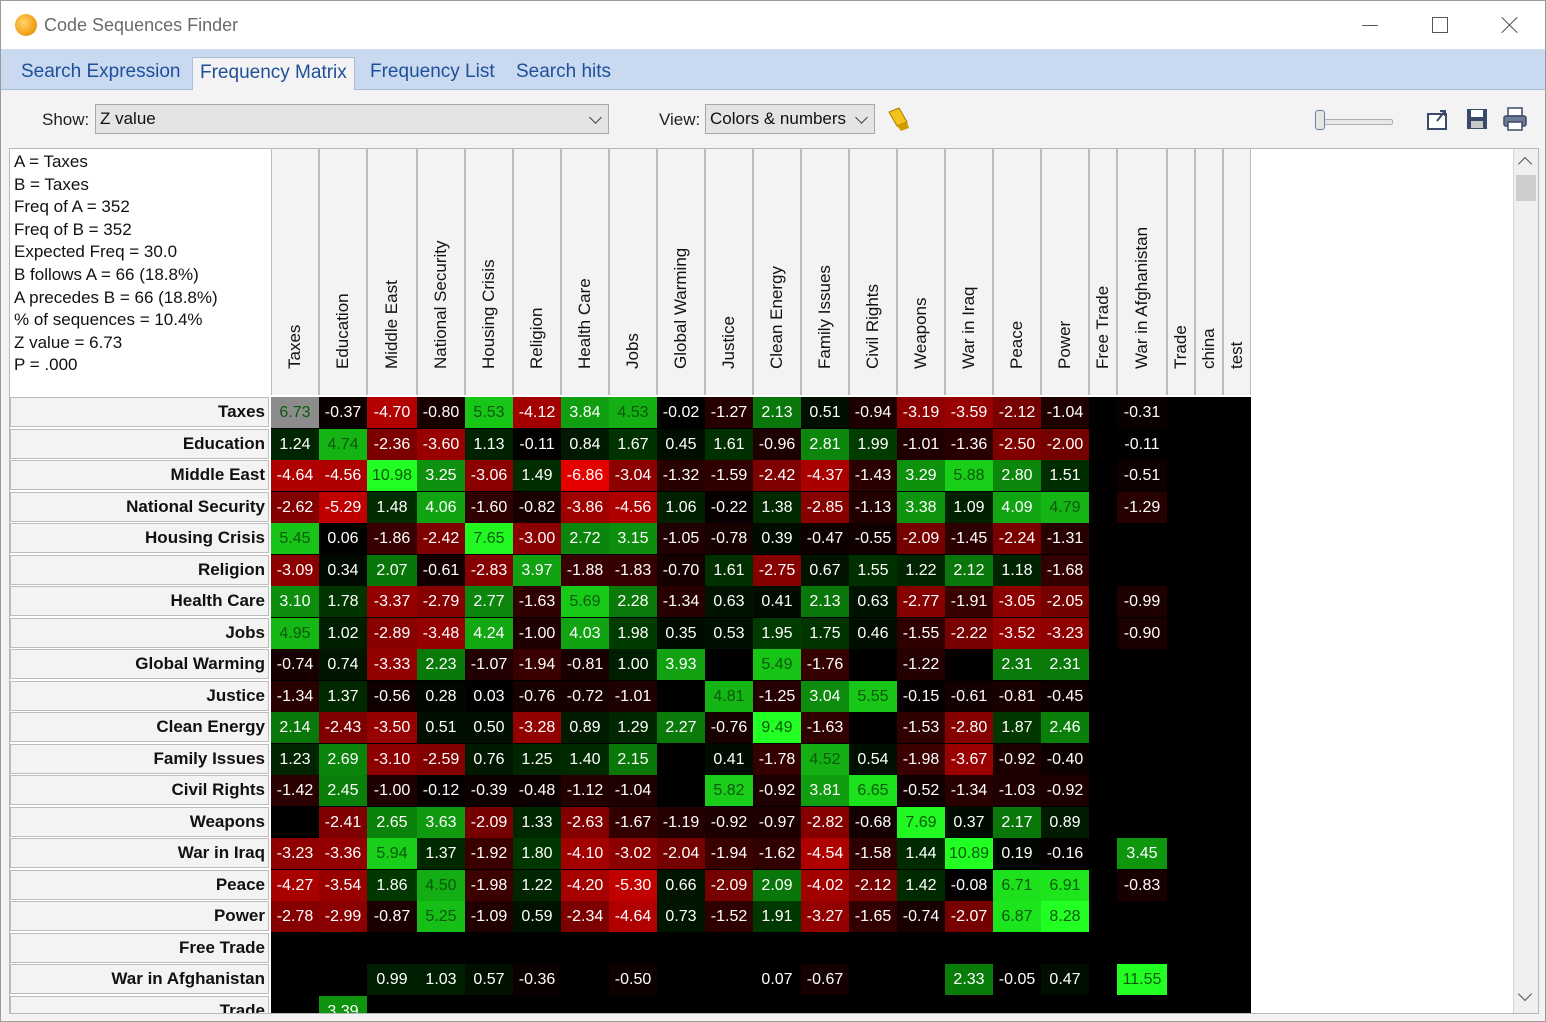 This screenshot has height=1022, width=1546. What do you see at coordinates (969, 822) in the screenshot?
I see `matrix-cell: 0.37` at bounding box center [969, 822].